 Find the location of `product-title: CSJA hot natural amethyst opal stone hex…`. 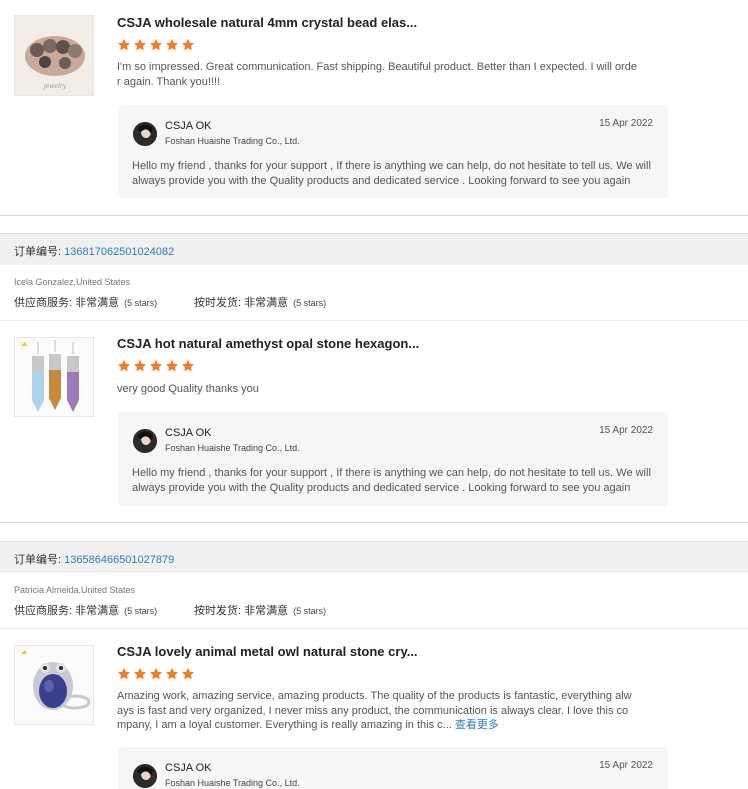

product-title: CSJA hot natural amethyst opal stone hex… is located at coordinates (268, 343).